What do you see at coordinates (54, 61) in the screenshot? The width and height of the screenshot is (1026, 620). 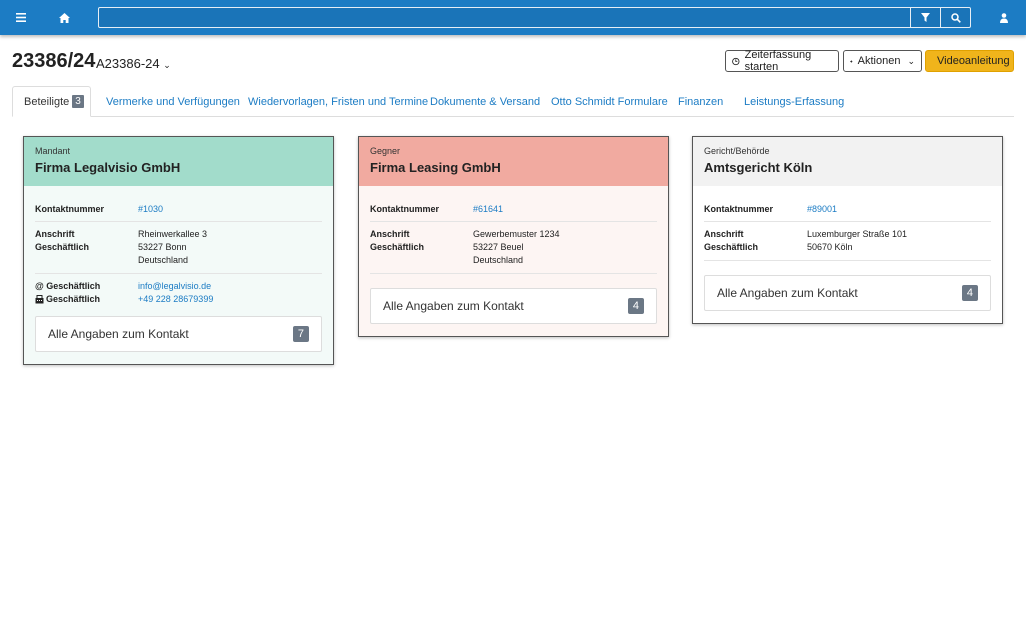 I see `page-title: 23386/24` at bounding box center [54, 61].